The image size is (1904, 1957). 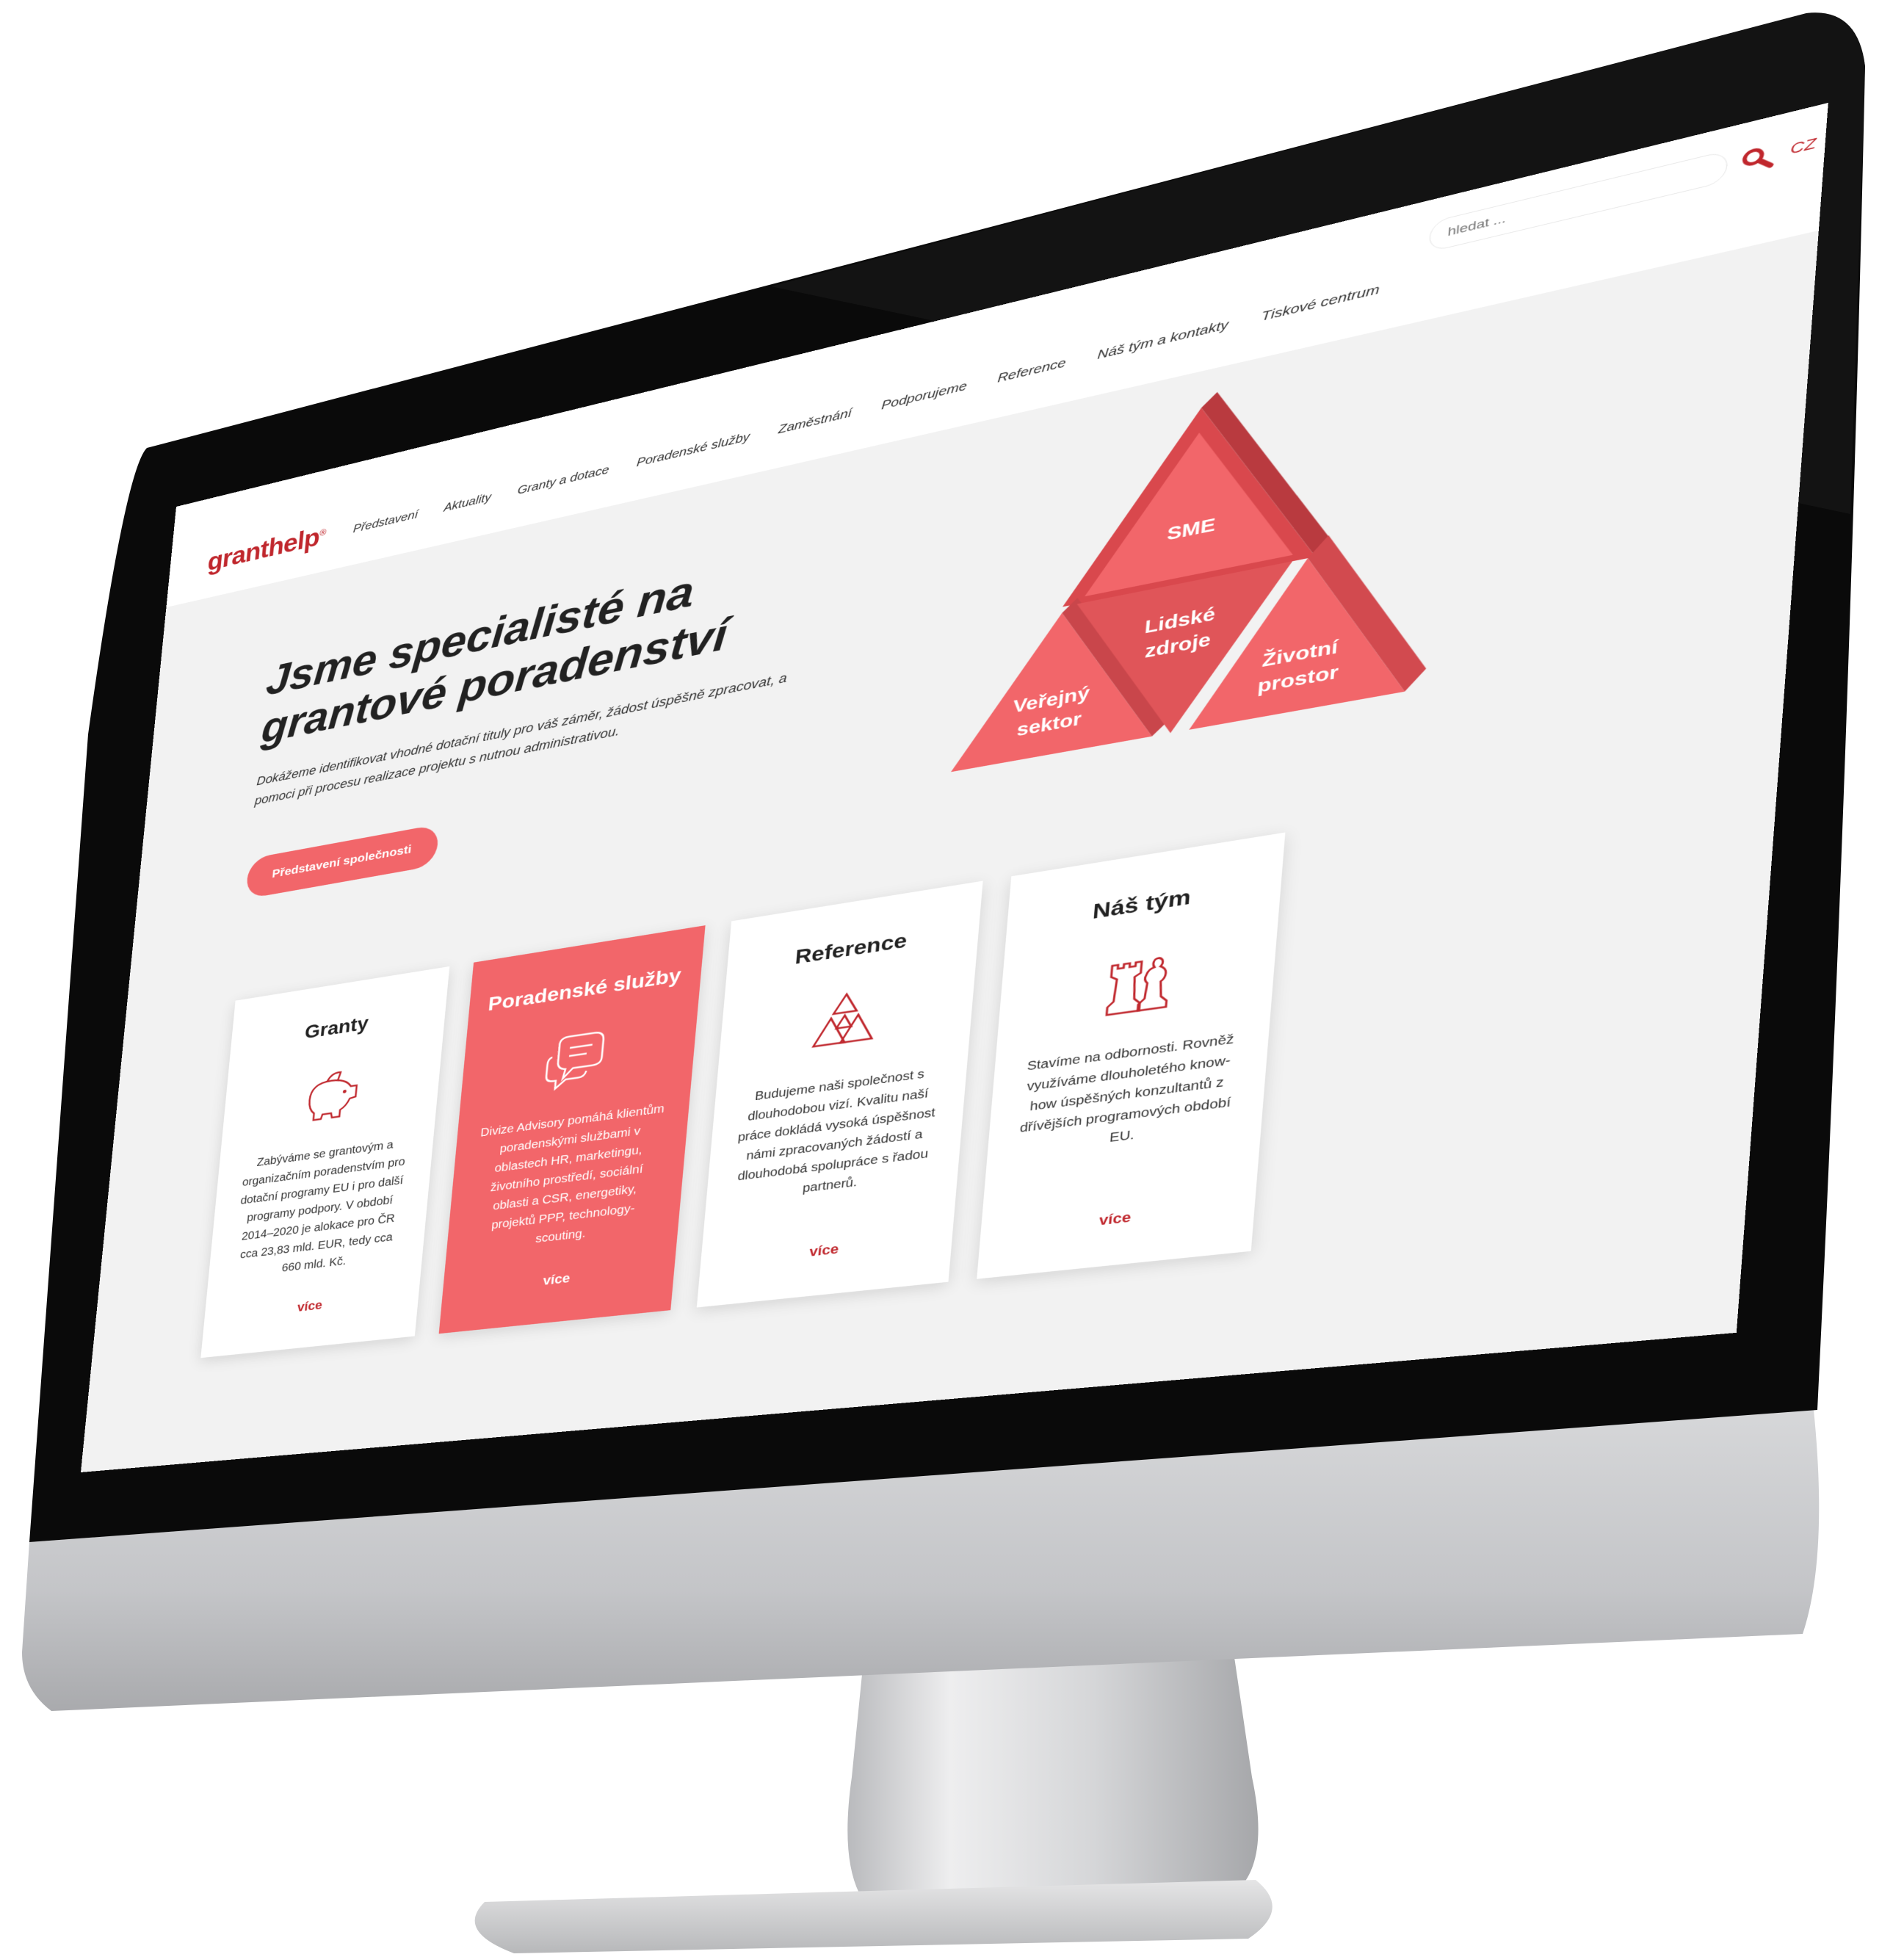 What do you see at coordinates (851, 948) in the screenshot?
I see `card-title: Reference` at bounding box center [851, 948].